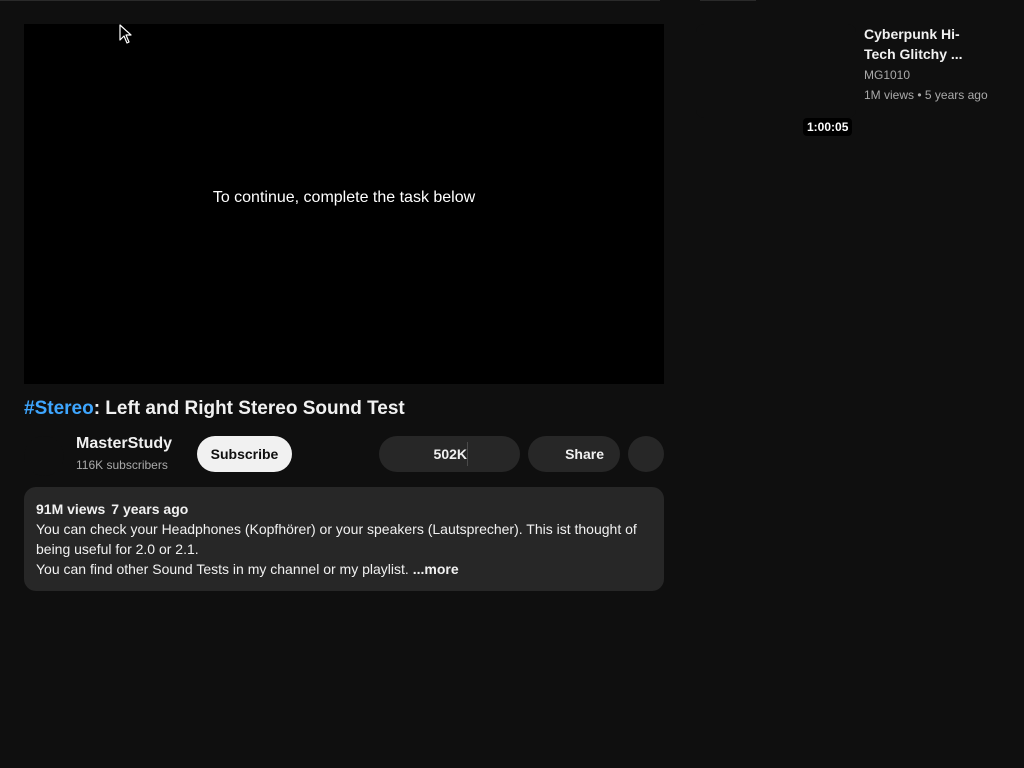 This screenshot has height=768, width=1024. Describe the element at coordinates (344, 197) in the screenshot. I see `player-message: To continue, complete the task below` at that location.